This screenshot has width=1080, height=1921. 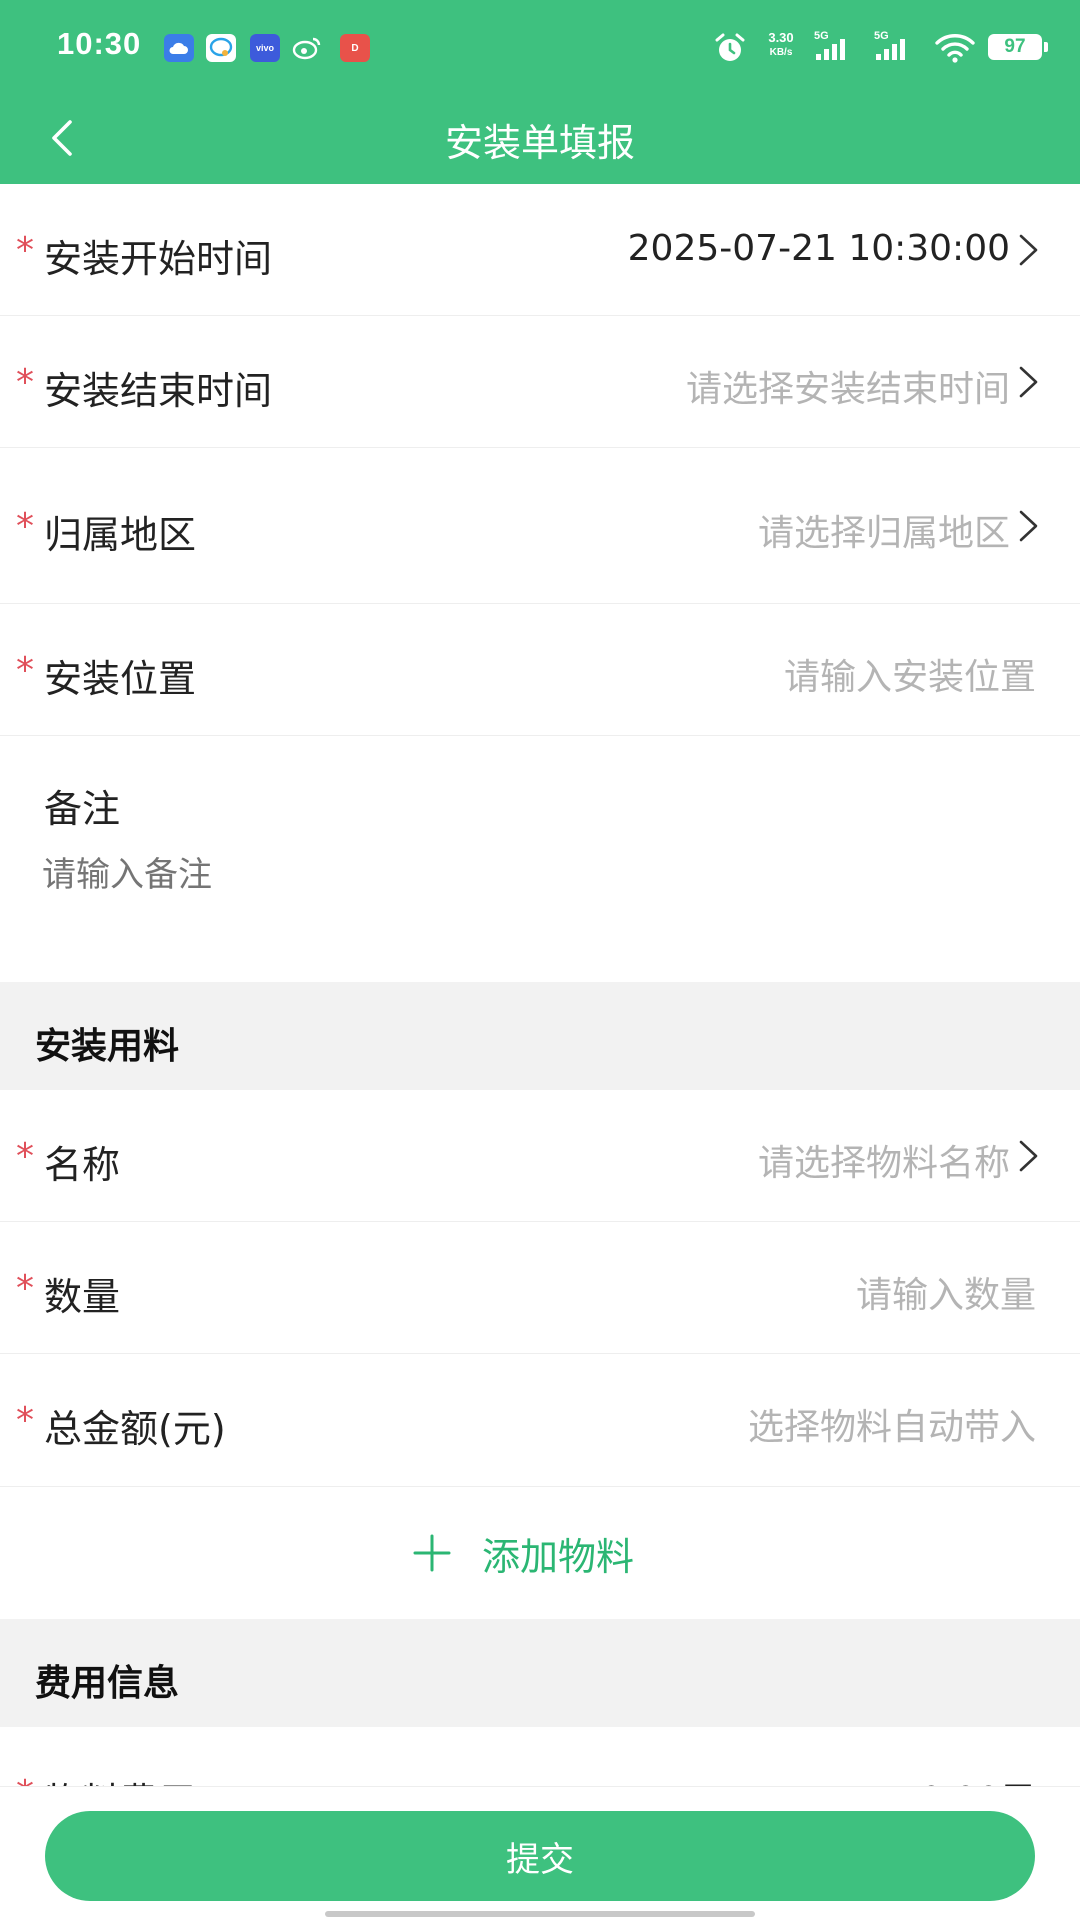 What do you see at coordinates (135, 1429) in the screenshot?
I see `total-amount-label: 总金额(元)` at bounding box center [135, 1429].